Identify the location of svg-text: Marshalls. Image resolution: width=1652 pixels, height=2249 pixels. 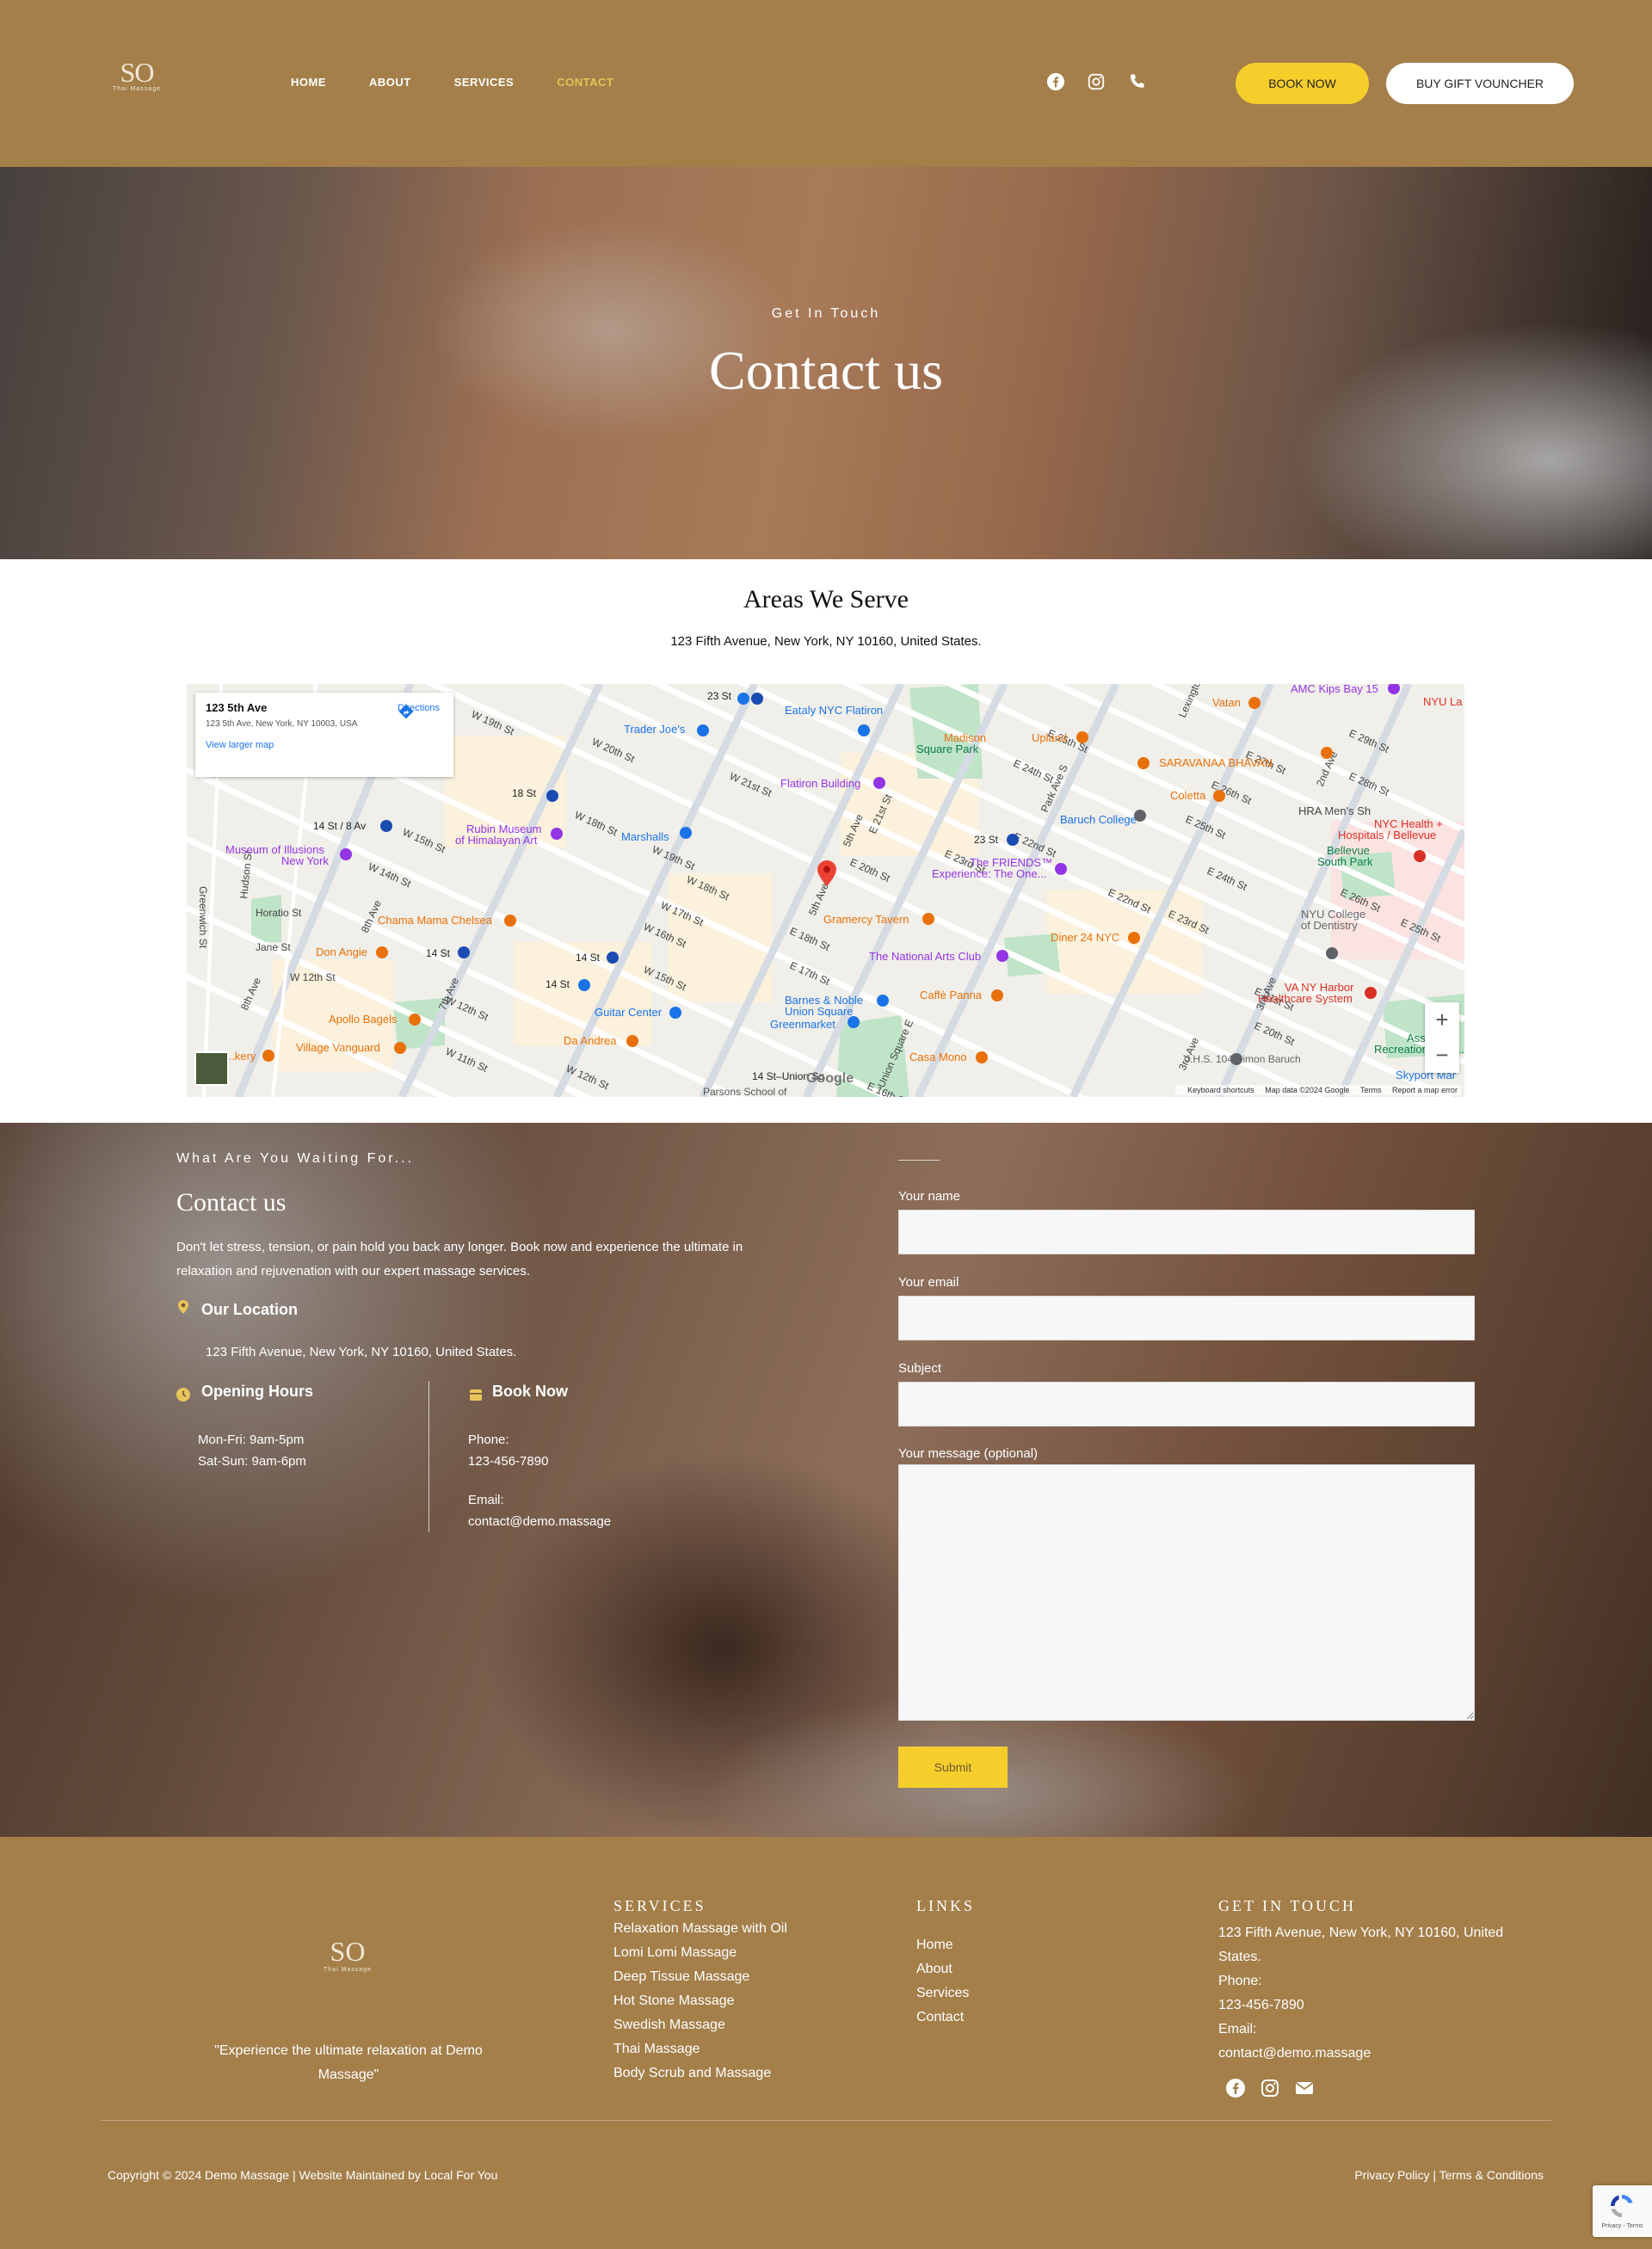
(645, 836).